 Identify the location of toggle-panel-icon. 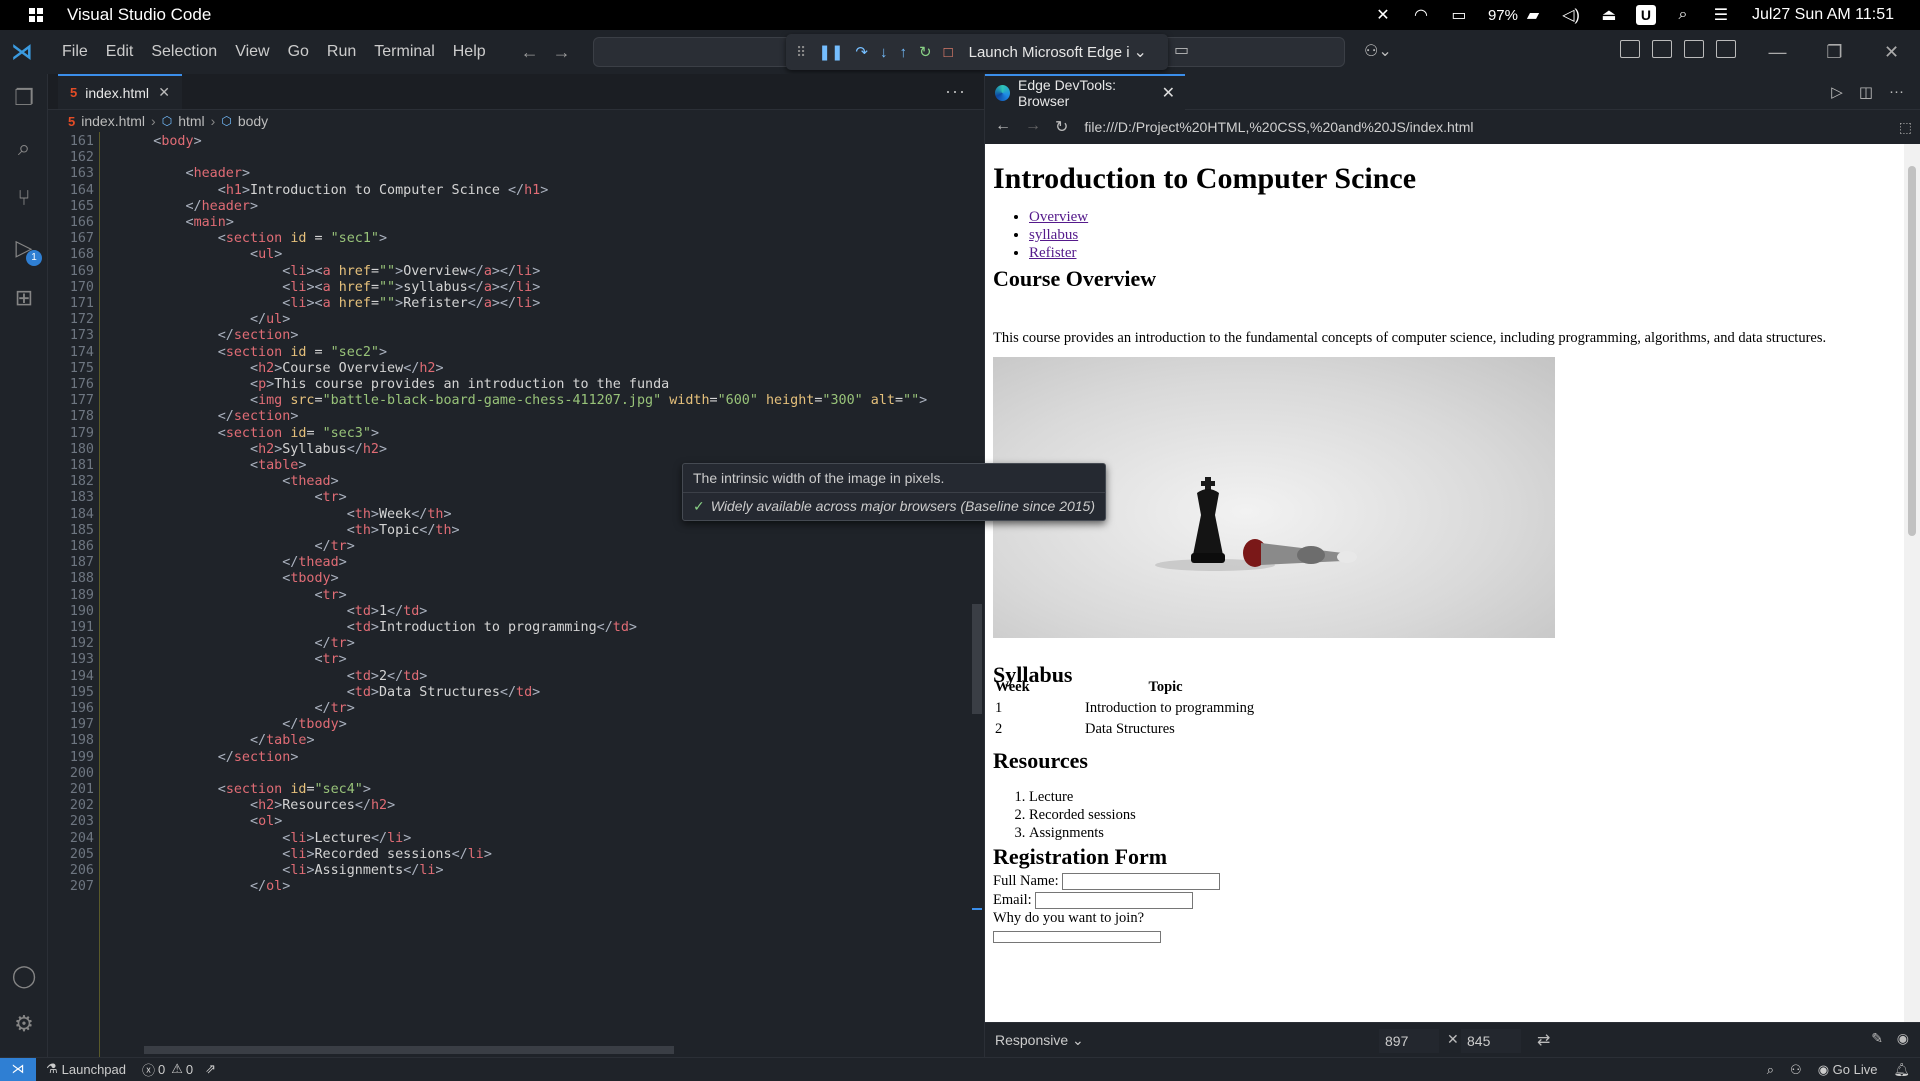
(1694, 49).